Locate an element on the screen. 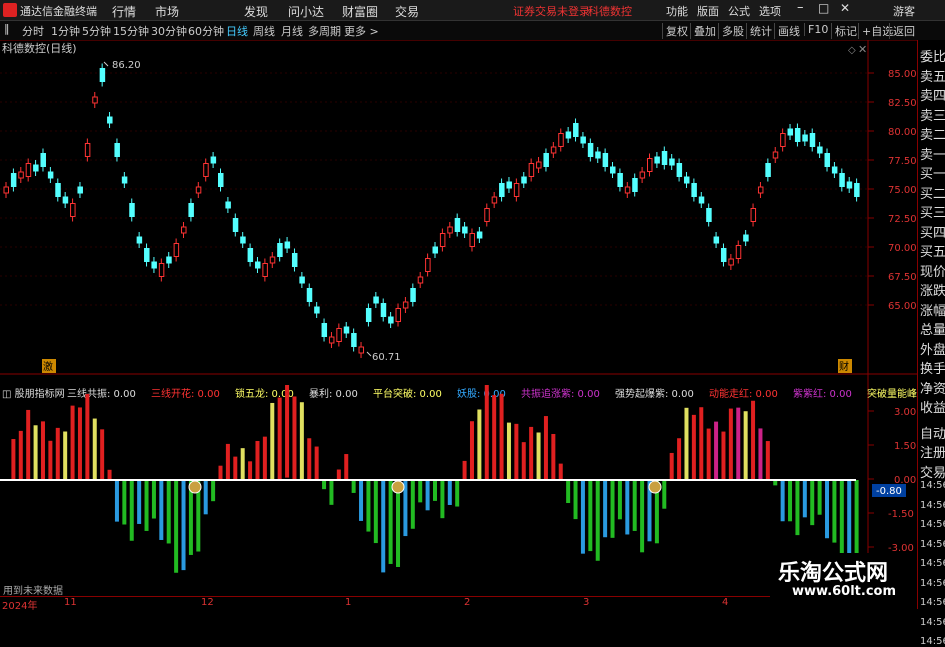 This screenshot has width=945, height=647. btn-multistock: 多股 is located at coordinates (731, 31).